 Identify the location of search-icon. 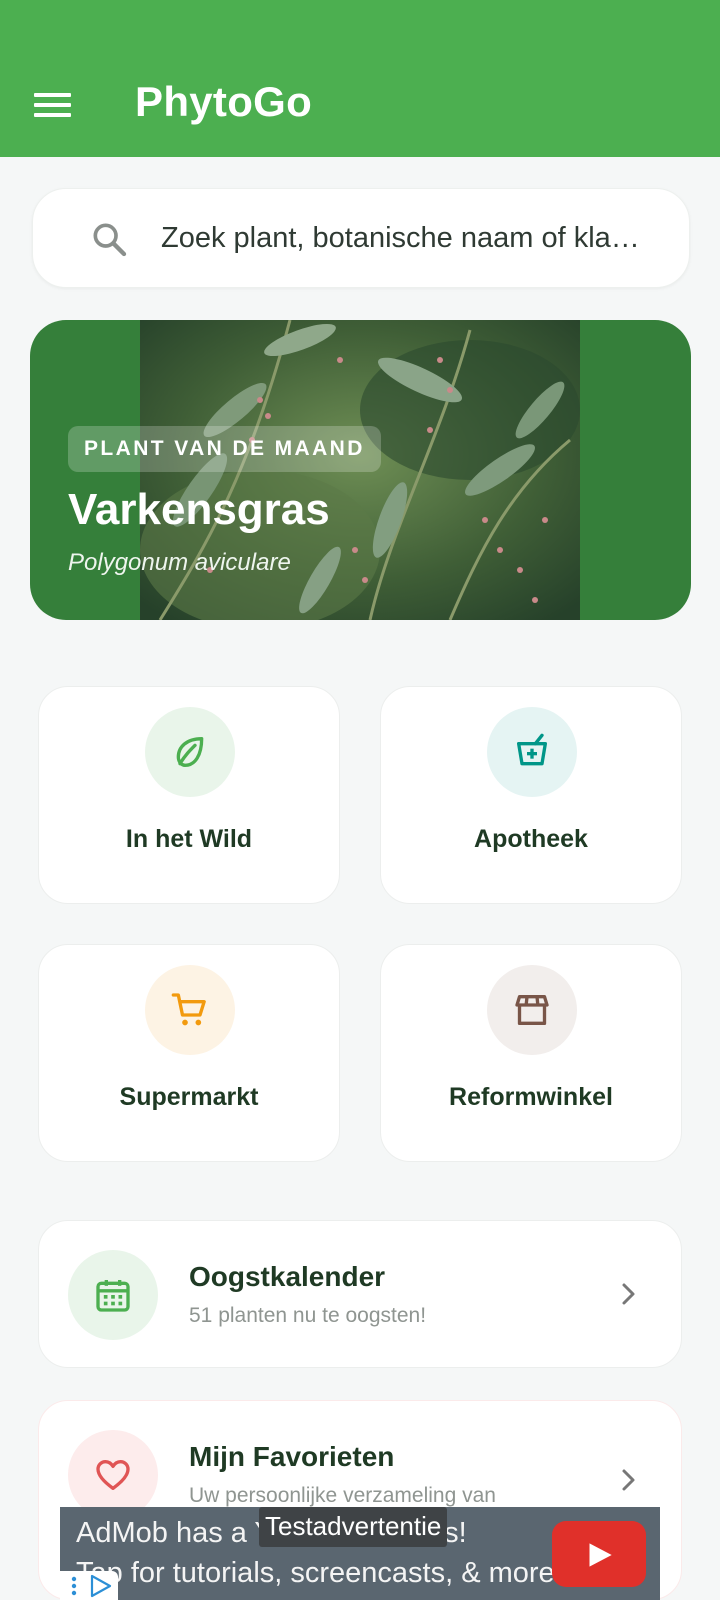
(110, 240).